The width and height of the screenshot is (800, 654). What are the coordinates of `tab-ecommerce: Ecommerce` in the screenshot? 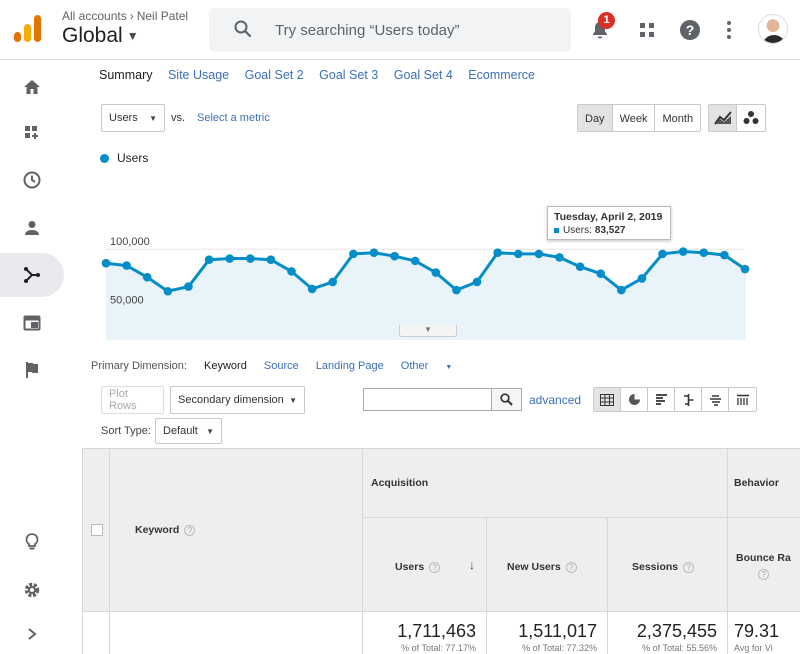 It's located at (501, 75).